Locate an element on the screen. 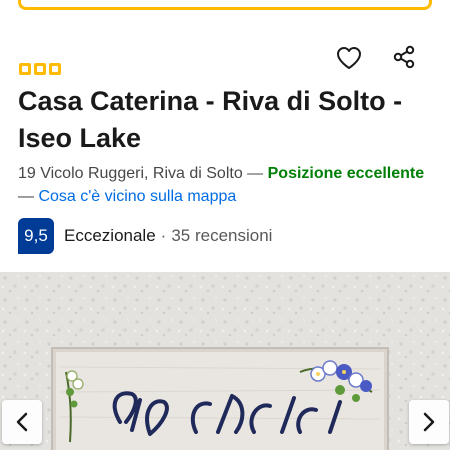 The image size is (450, 450). photo-next-button is located at coordinates (429, 422).